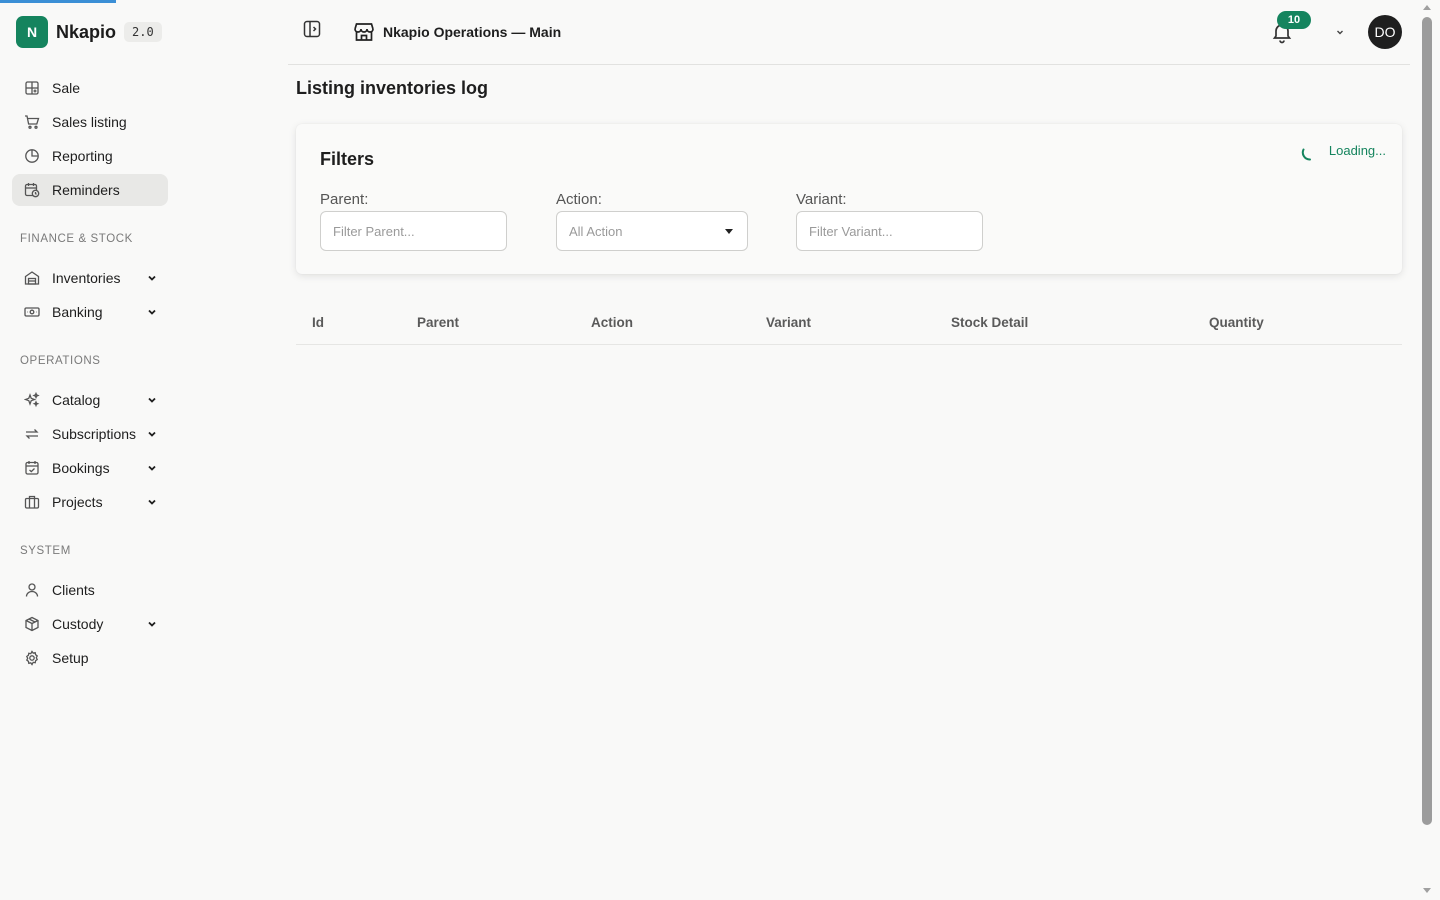 This screenshot has height=900, width=1440. What do you see at coordinates (579, 199) in the screenshot?
I see `action-filter-label: Action:` at bounding box center [579, 199].